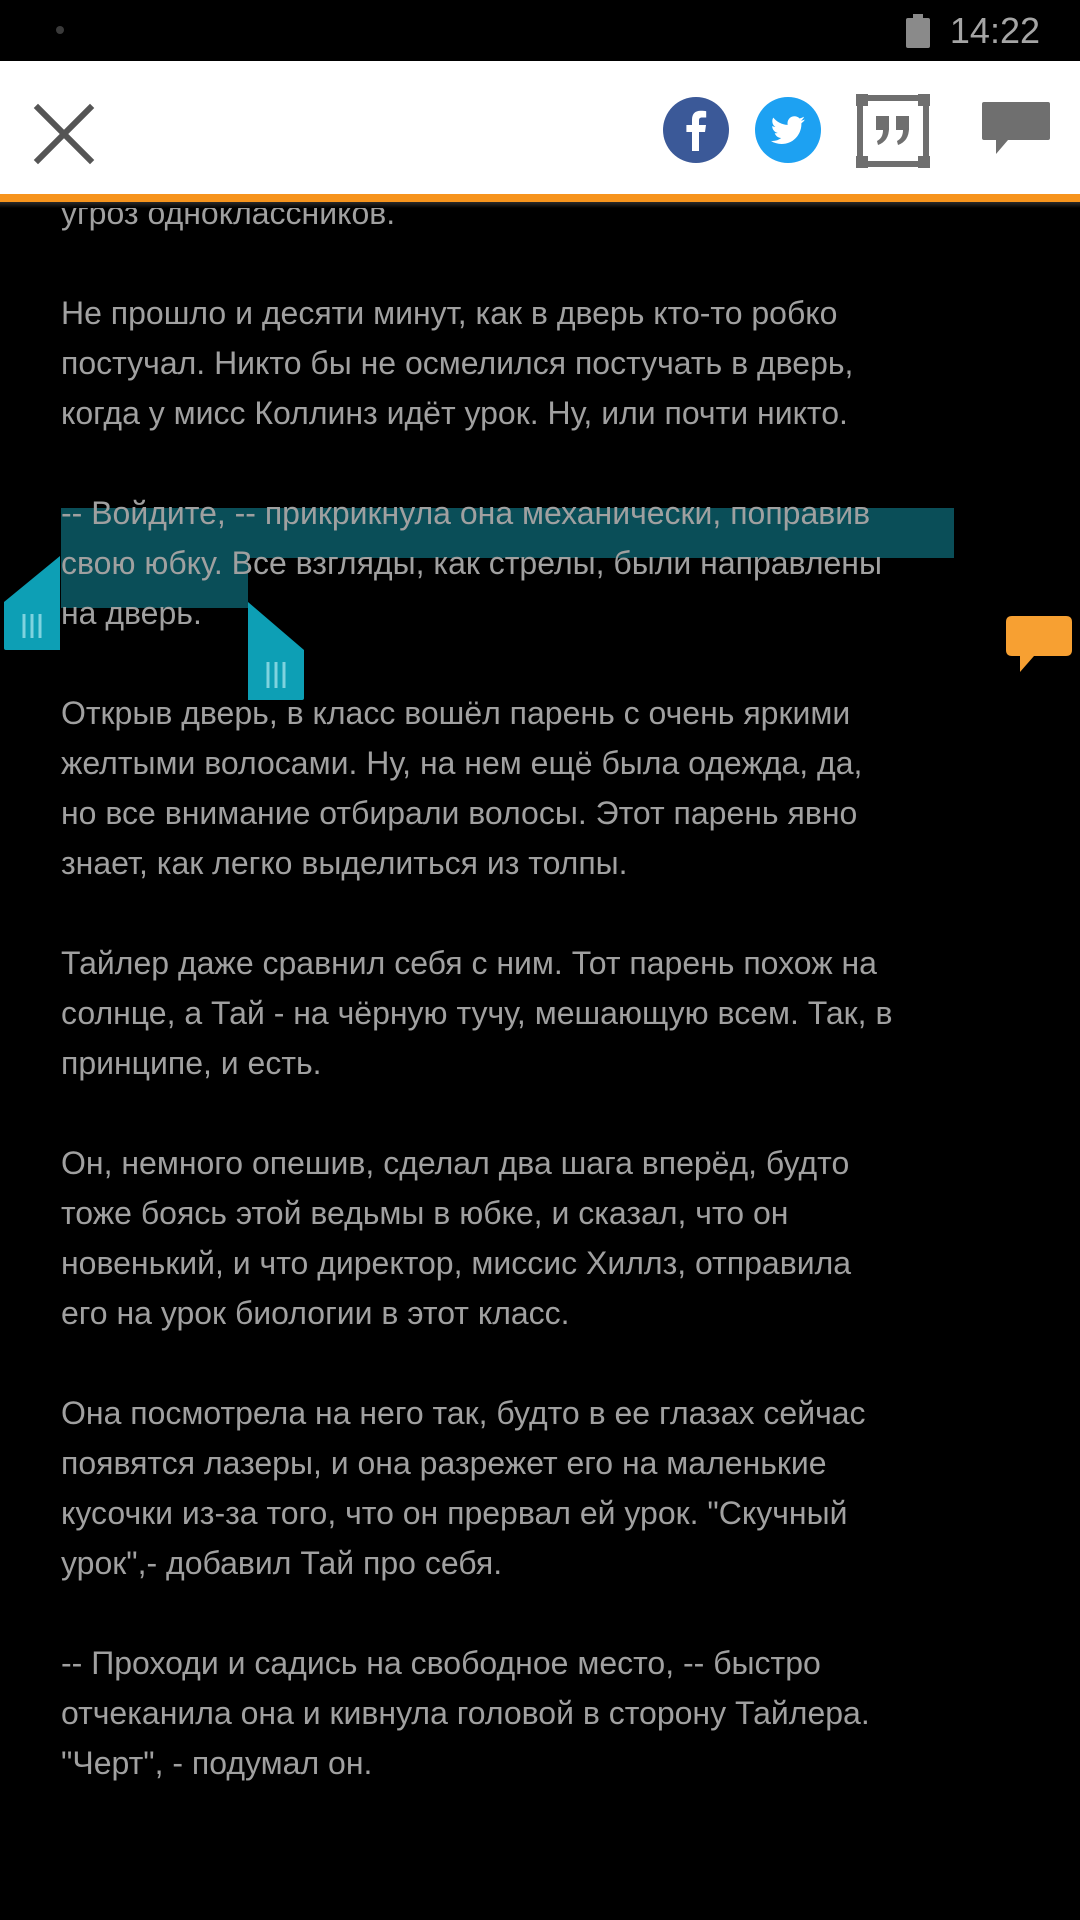  What do you see at coordinates (540, 30) in the screenshot?
I see `status-bar: 14:22` at bounding box center [540, 30].